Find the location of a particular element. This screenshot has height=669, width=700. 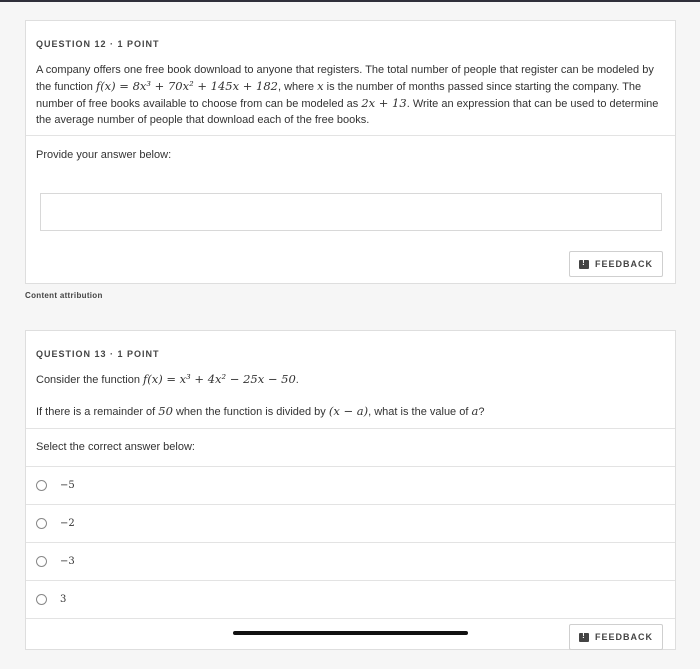

q13-text-part: If there is a remainder of is located at coordinates (97, 412).